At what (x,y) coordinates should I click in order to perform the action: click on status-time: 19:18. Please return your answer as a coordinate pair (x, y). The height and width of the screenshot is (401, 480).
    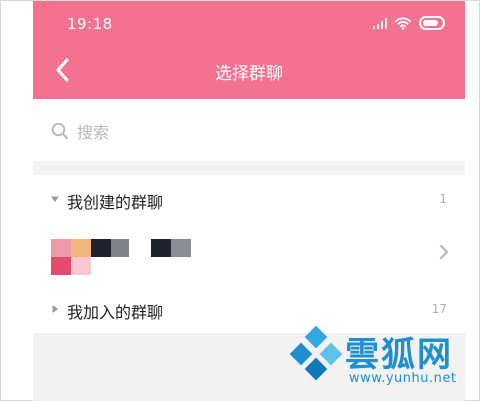
    Looking at the image, I should click on (90, 24).